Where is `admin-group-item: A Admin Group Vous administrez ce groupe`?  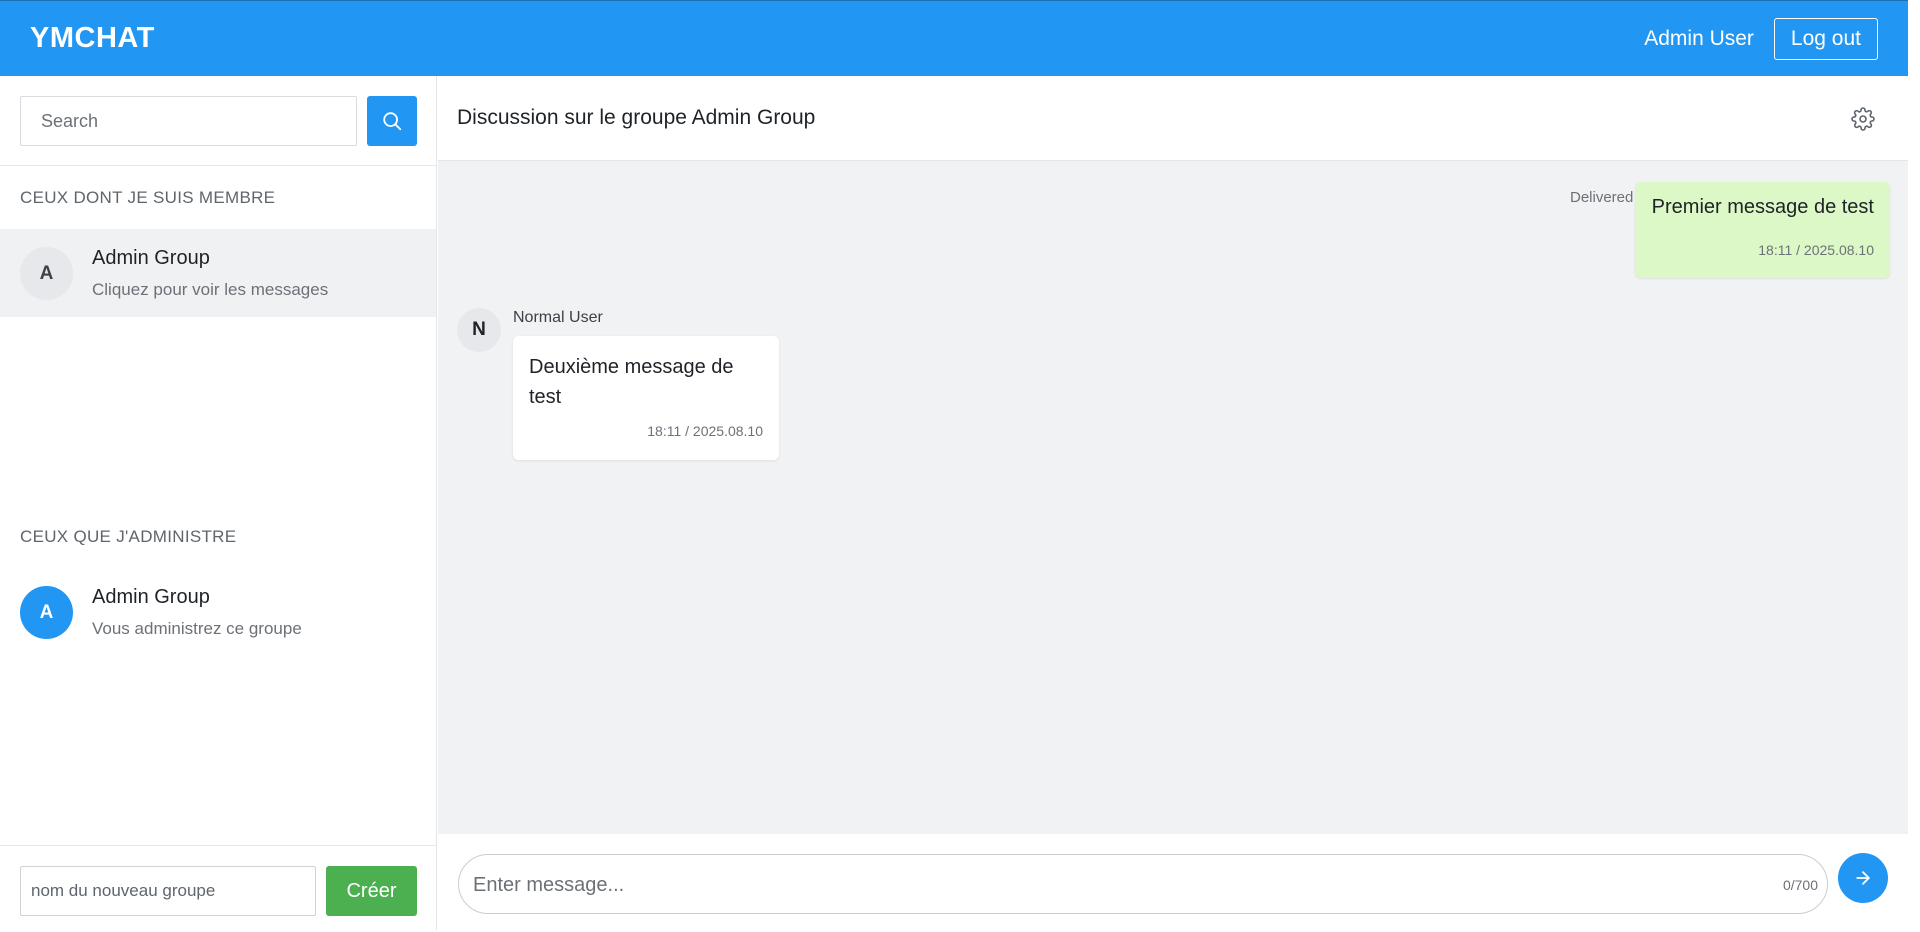 admin-group-item: A Admin Group Vous administrez ce groupe is located at coordinates (218, 612).